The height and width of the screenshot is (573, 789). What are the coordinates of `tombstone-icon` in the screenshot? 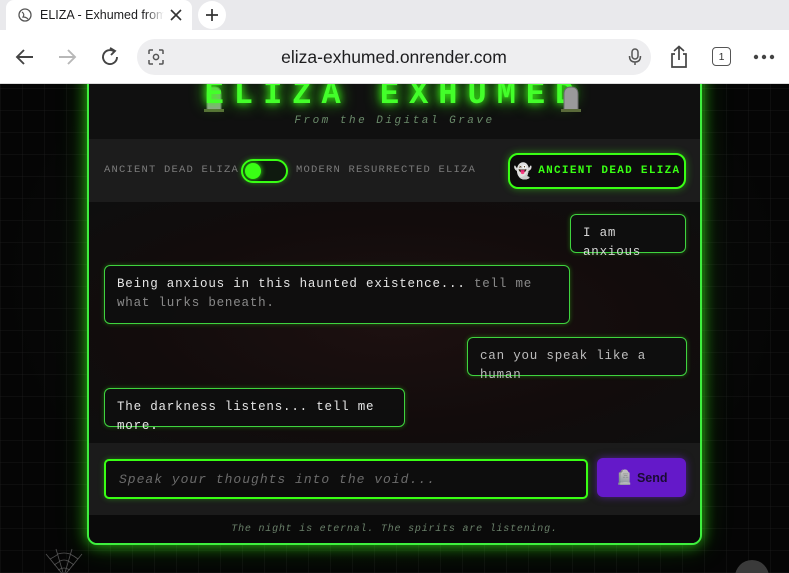 It's located at (571, 99).